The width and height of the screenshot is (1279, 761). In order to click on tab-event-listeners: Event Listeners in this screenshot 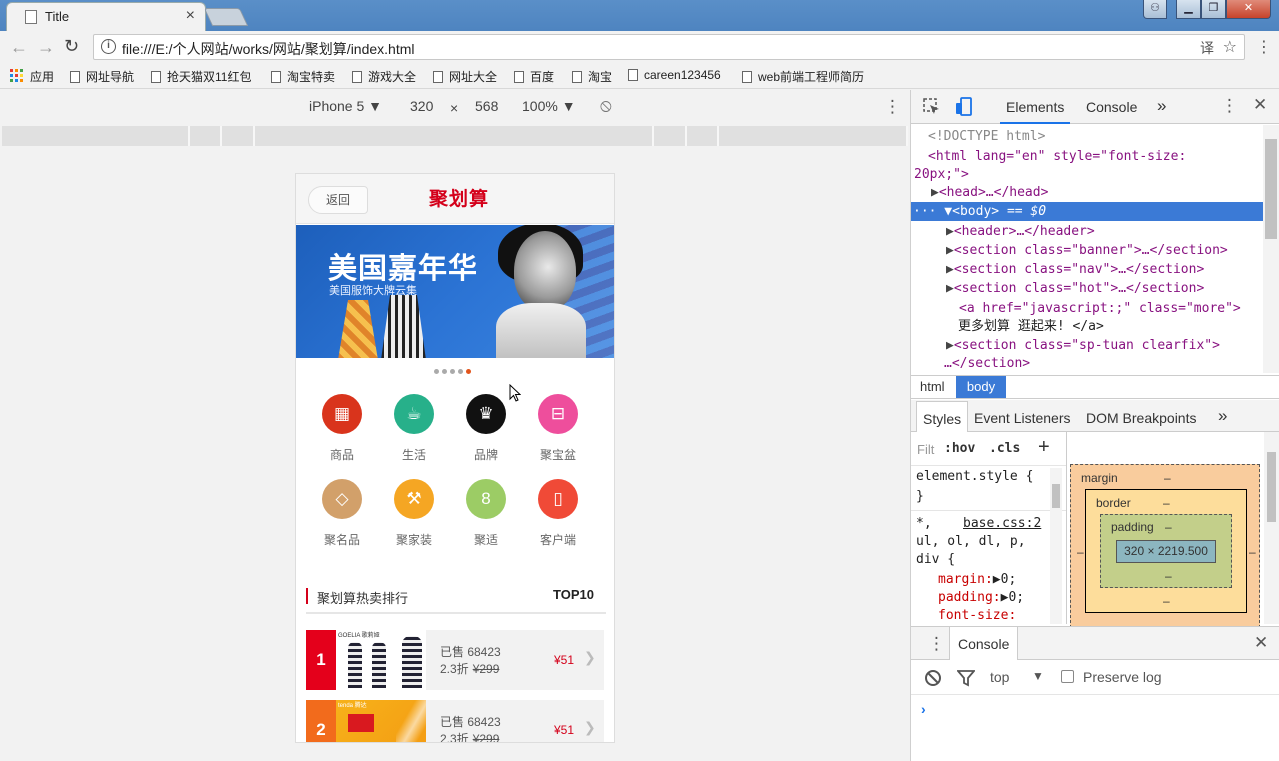, I will do `click(1022, 418)`.